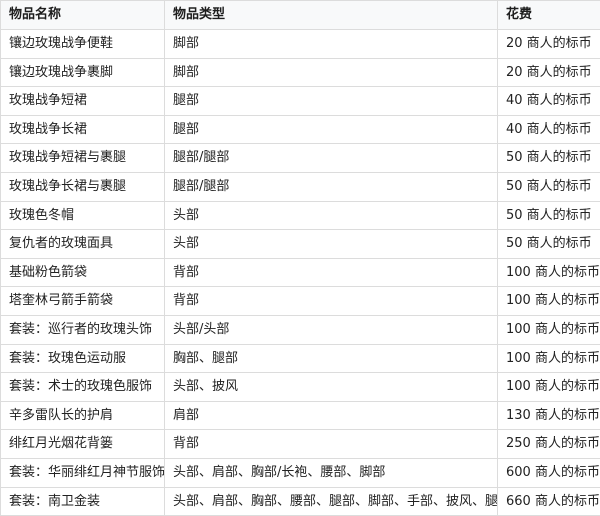 This screenshot has height=516, width=600. I want to click on header-cost: 花费, so click(548, 15).